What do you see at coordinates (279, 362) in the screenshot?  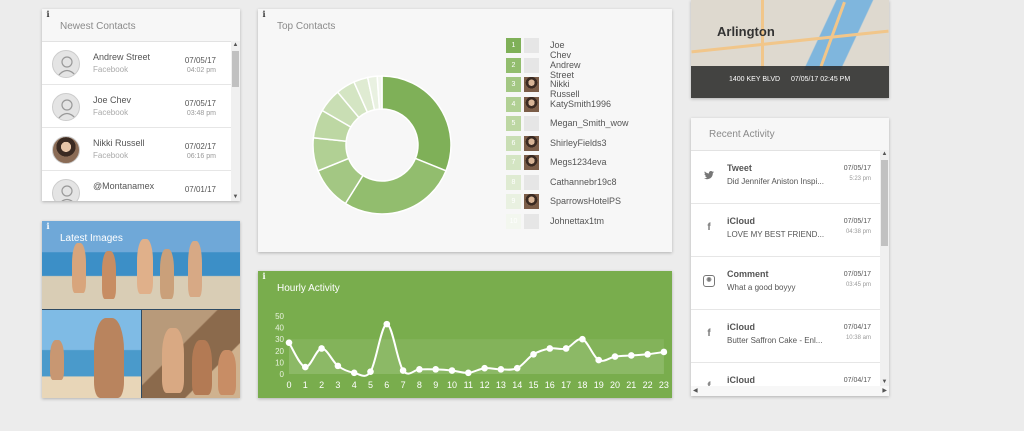 I see `y-tick-label: 10` at bounding box center [279, 362].